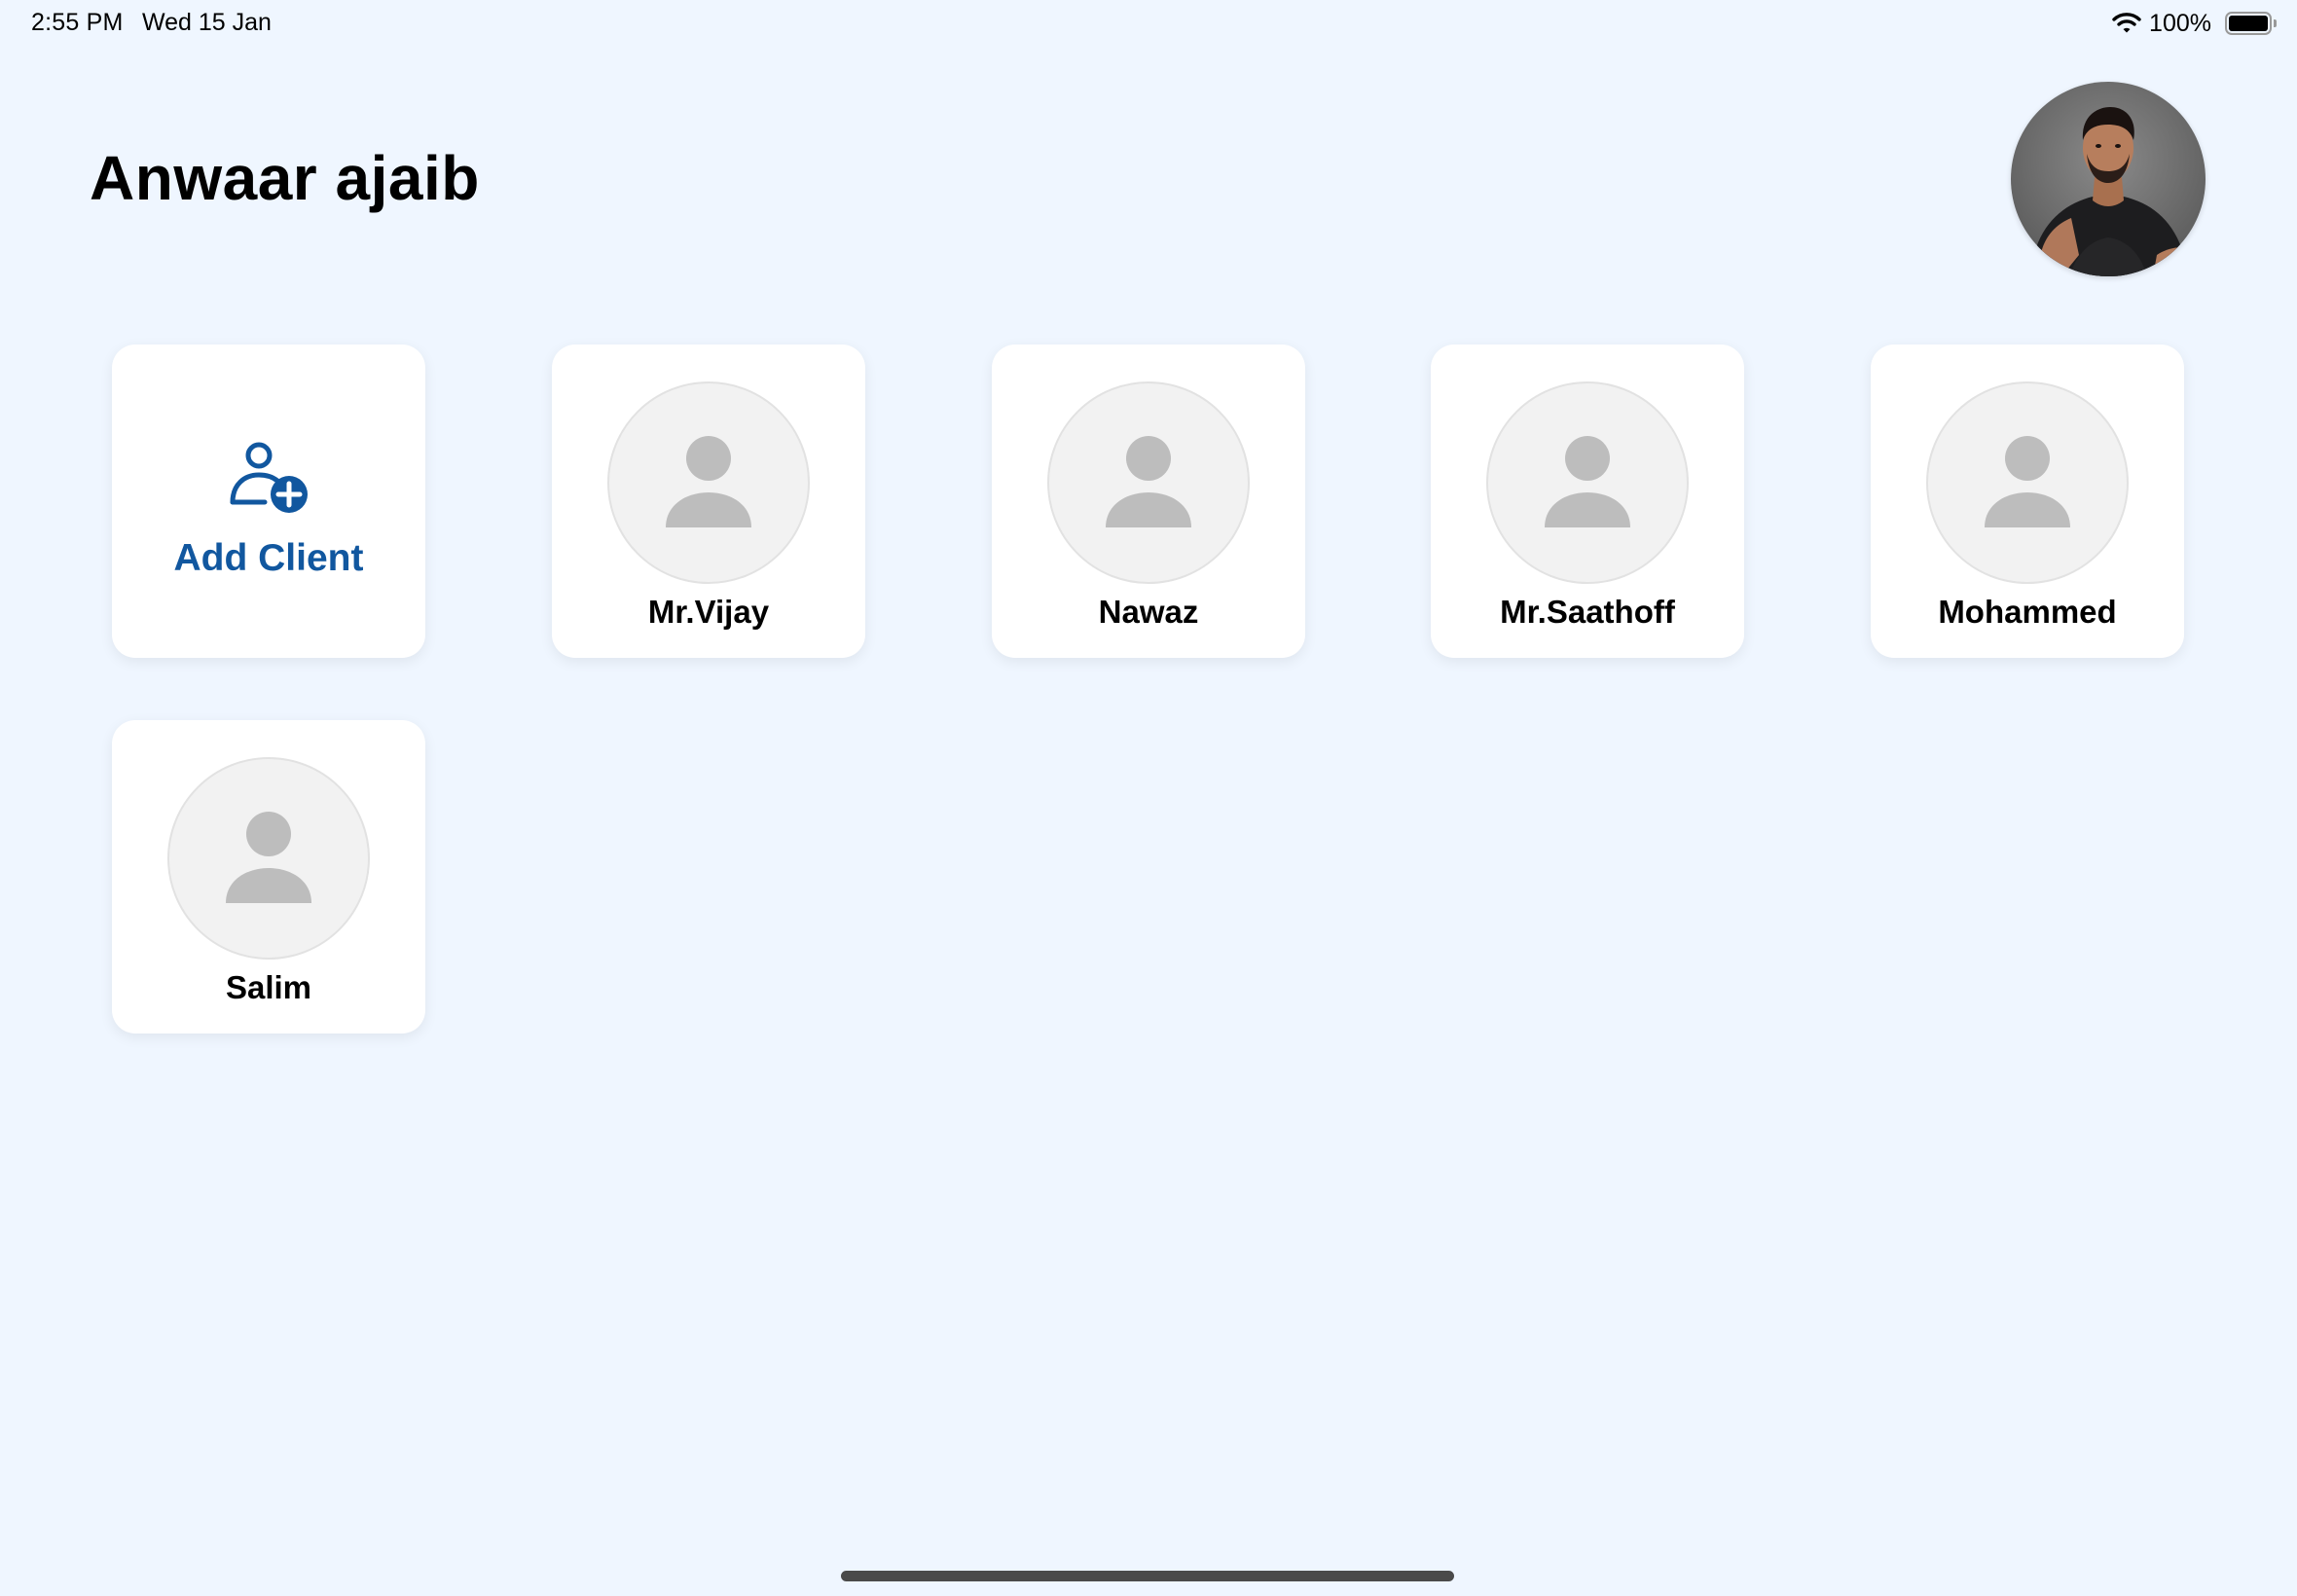 The image size is (2297, 1596). Describe the element at coordinates (2248, 23) in the screenshot. I see `battery-fill` at that location.